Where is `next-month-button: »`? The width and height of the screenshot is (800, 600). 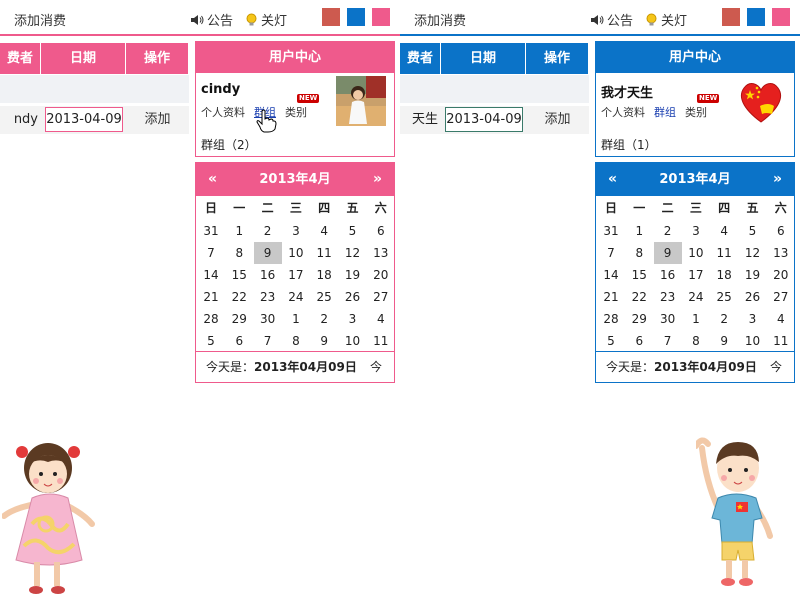
next-month-button: » is located at coordinates (777, 179).